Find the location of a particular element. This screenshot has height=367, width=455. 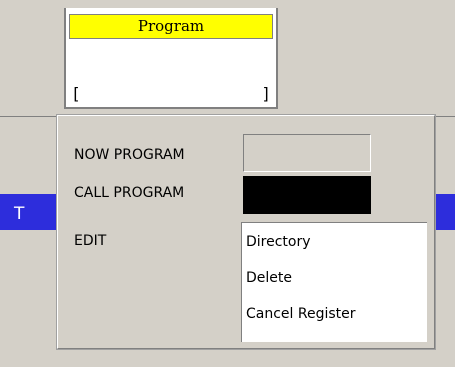

program-title: Program is located at coordinates (171, 26).